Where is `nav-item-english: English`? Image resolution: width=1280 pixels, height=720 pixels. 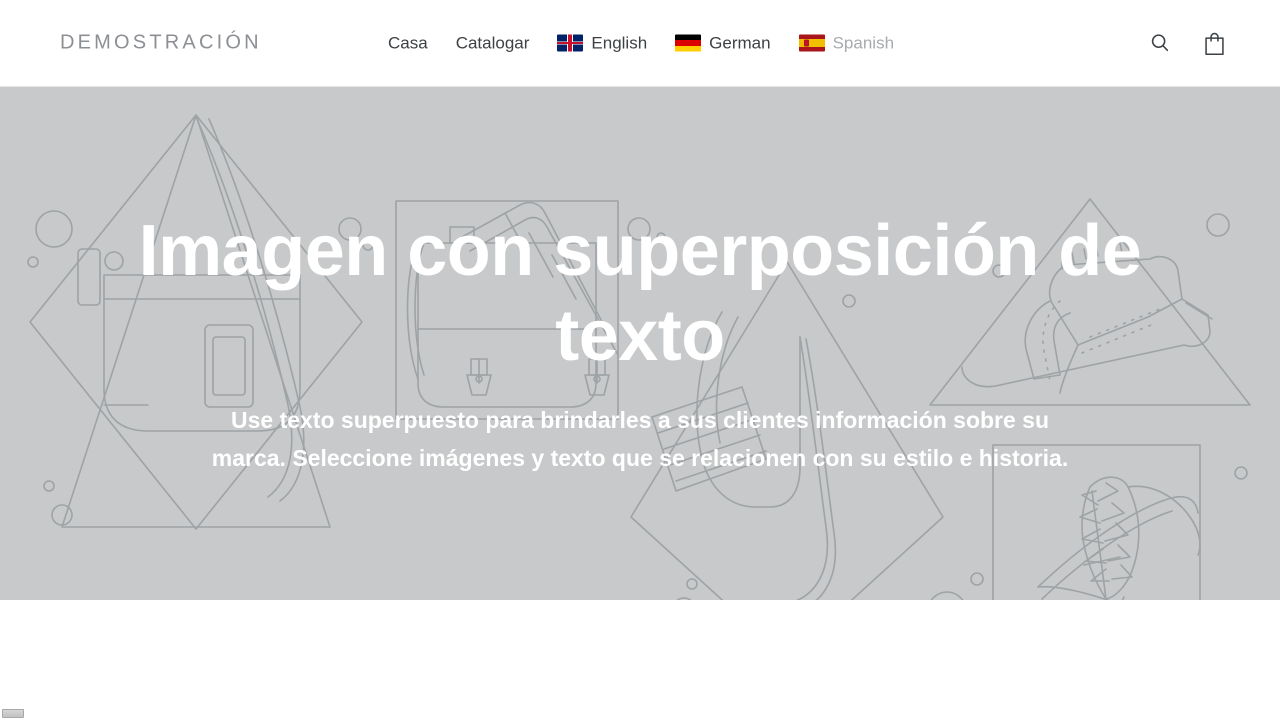
nav-item-english: English is located at coordinates (602, 43).